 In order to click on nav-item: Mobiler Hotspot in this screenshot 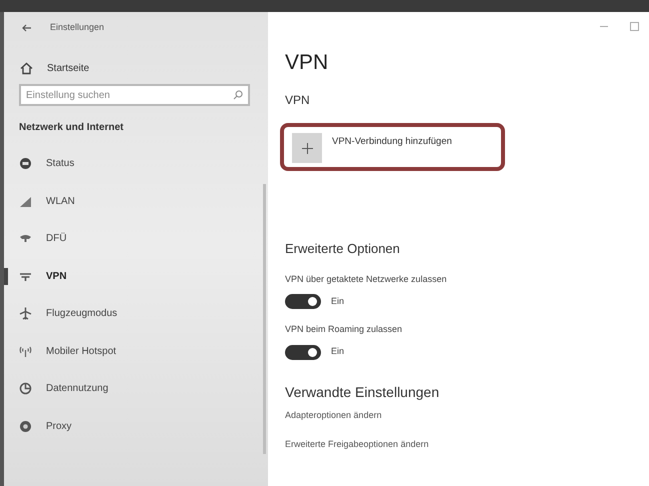, I will do `click(132, 351)`.